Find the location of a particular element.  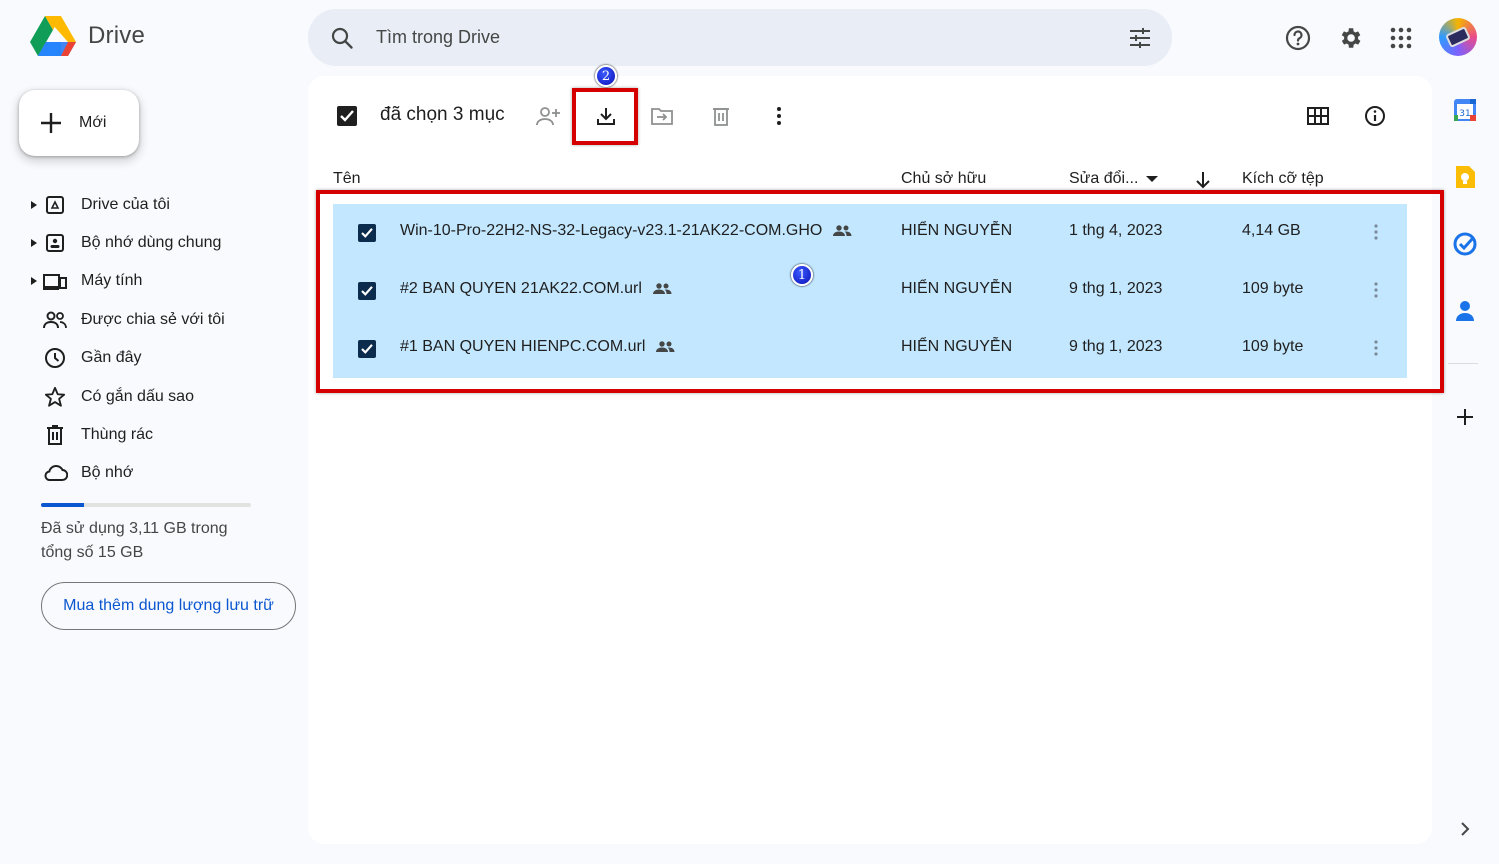

cloud-icon is located at coordinates (55, 473).